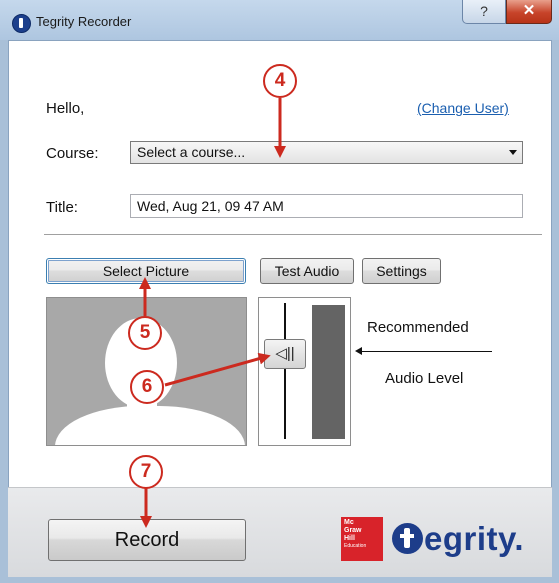  What do you see at coordinates (147, 387) in the screenshot?
I see `callout-6-badge: 6` at bounding box center [147, 387].